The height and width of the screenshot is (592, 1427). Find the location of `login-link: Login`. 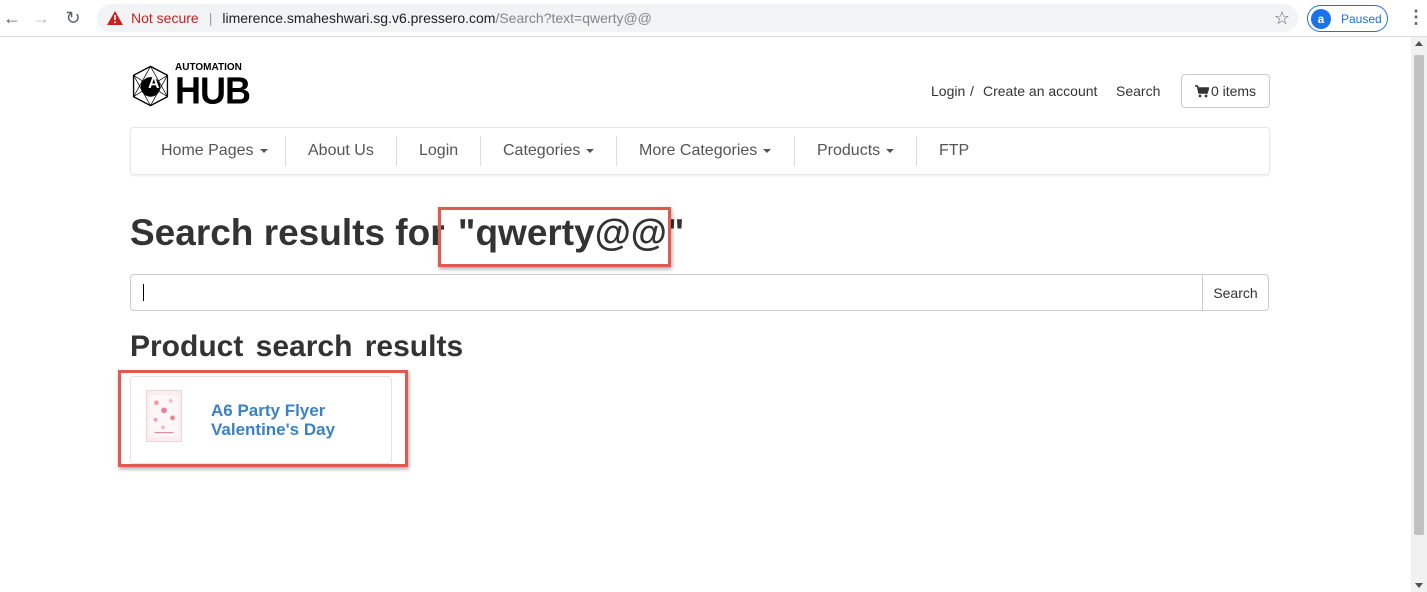

login-link: Login is located at coordinates (948, 91).